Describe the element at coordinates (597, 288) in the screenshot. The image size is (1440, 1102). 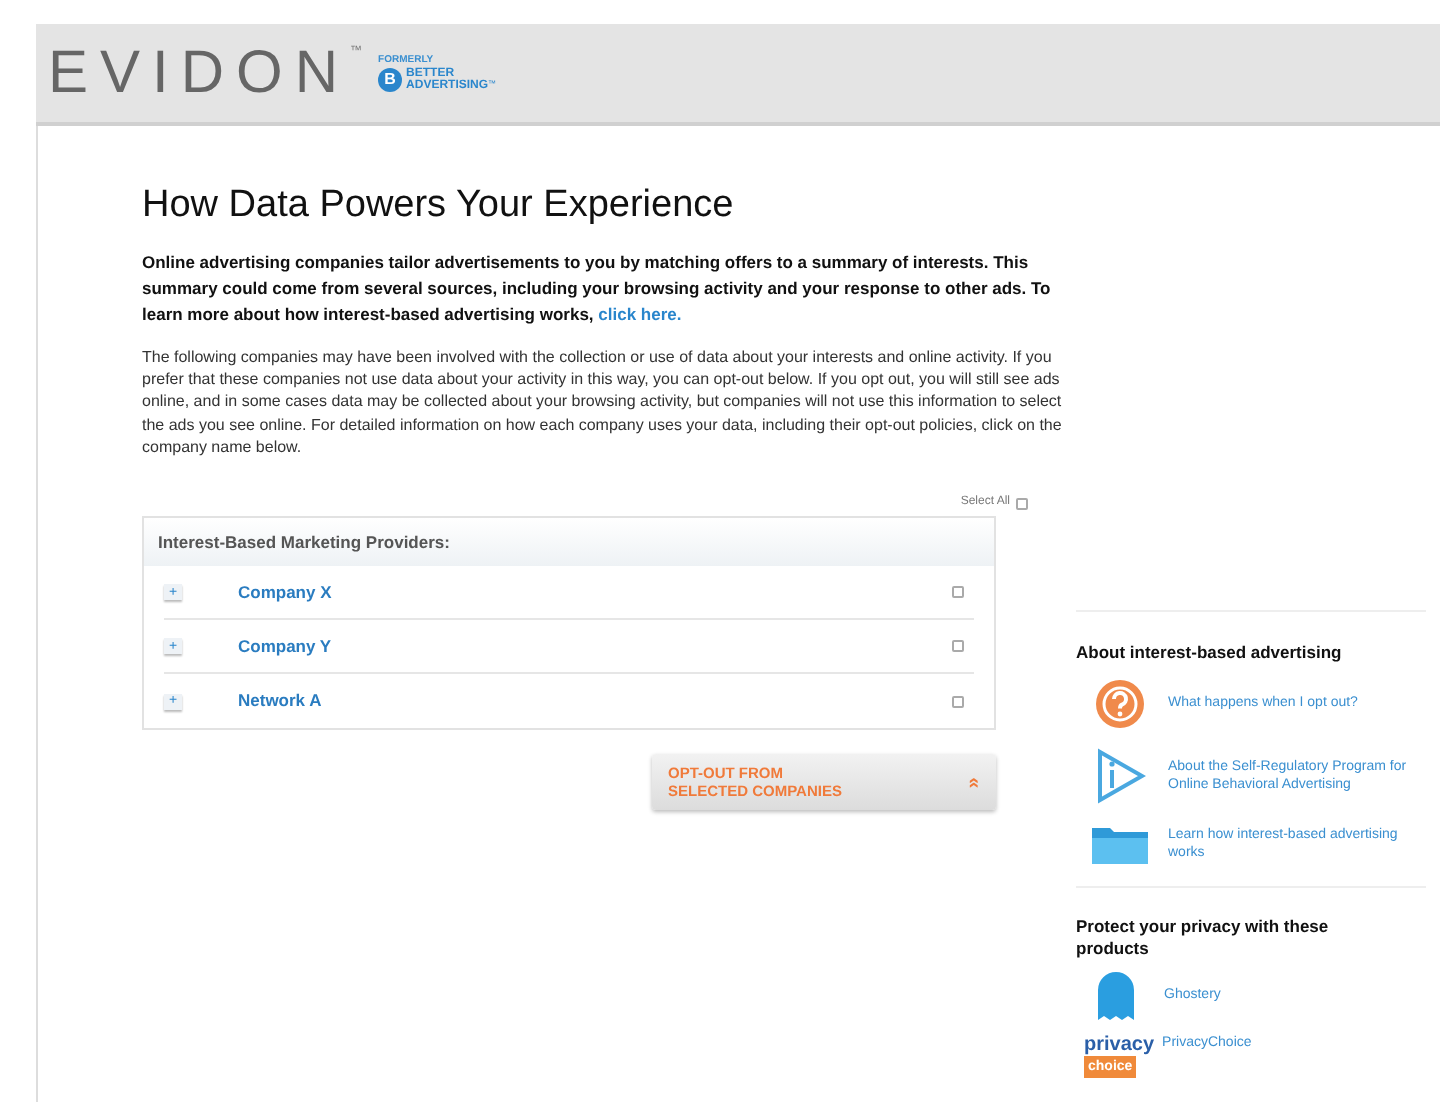
I see `intro-paragraph: Online advertising companies tailor advertisements to you by matching offers to a summary of interests. This summary could come from several sources, including your browsing activity and your response to other ads. To learn more about how interest-based advertising works, click here.` at that location.